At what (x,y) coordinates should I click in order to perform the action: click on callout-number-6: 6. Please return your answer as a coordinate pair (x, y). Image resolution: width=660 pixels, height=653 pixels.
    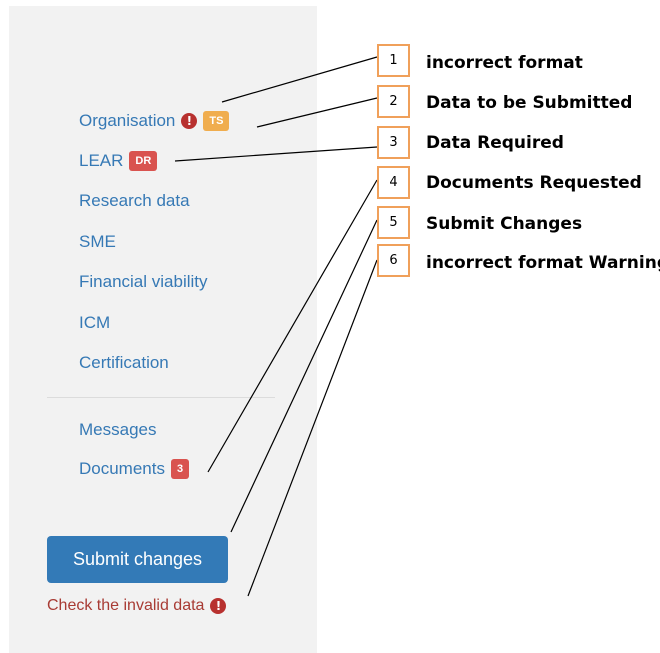
    Looking at the image, I should click on (393, 260).